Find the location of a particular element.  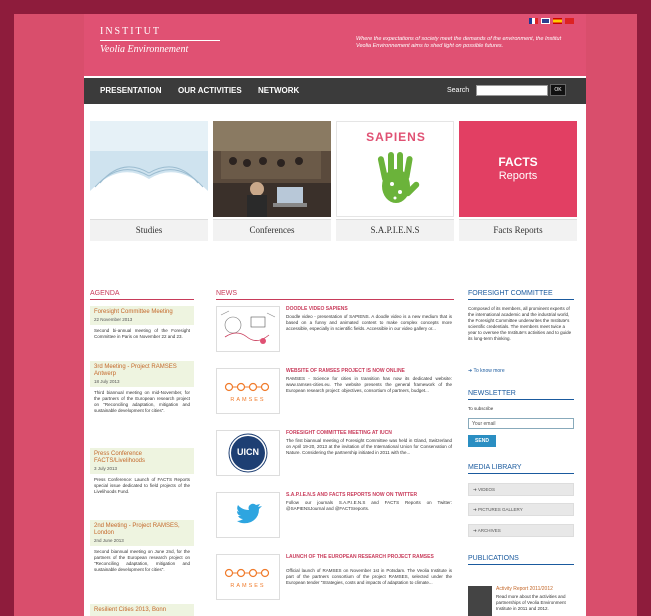

logo-line1: INSTITUT is located at coordinates (130, 31).